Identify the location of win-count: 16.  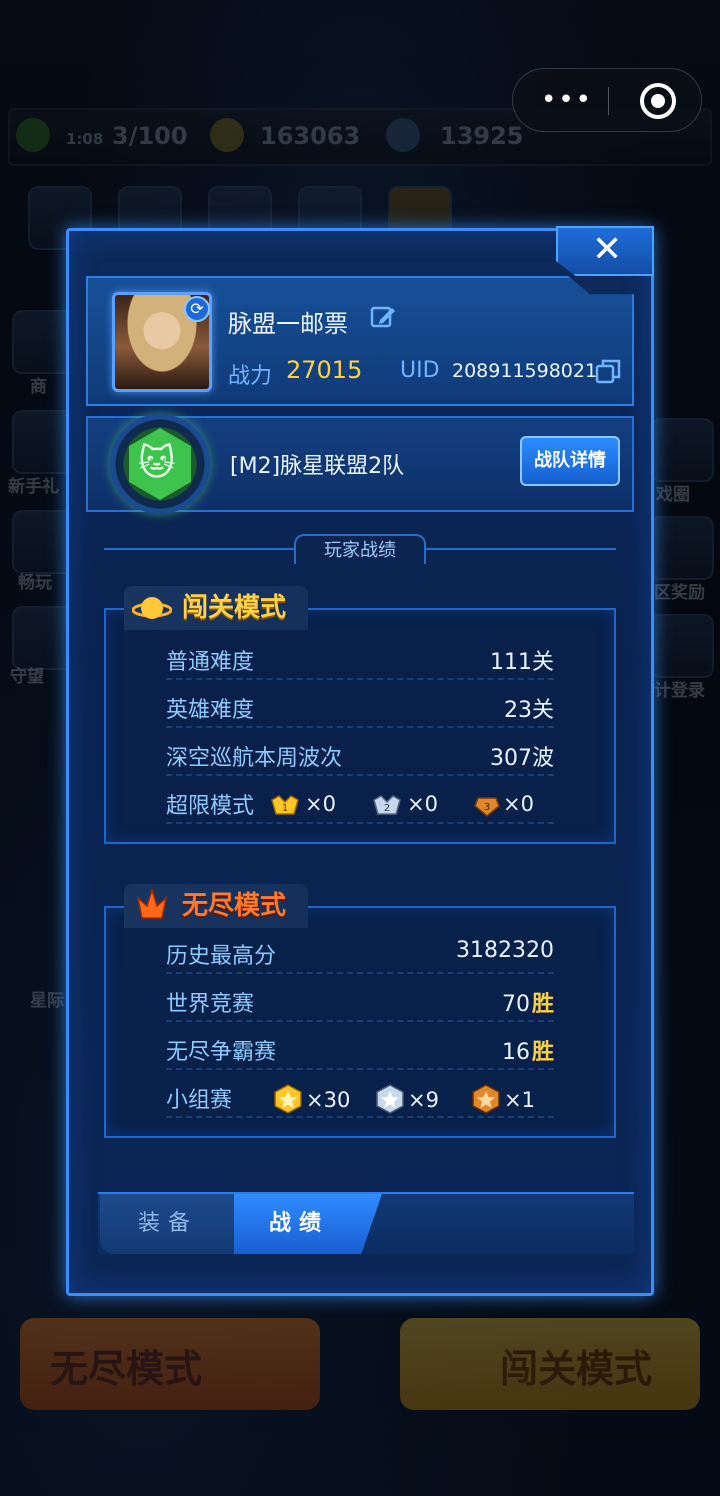
(515, 1052).